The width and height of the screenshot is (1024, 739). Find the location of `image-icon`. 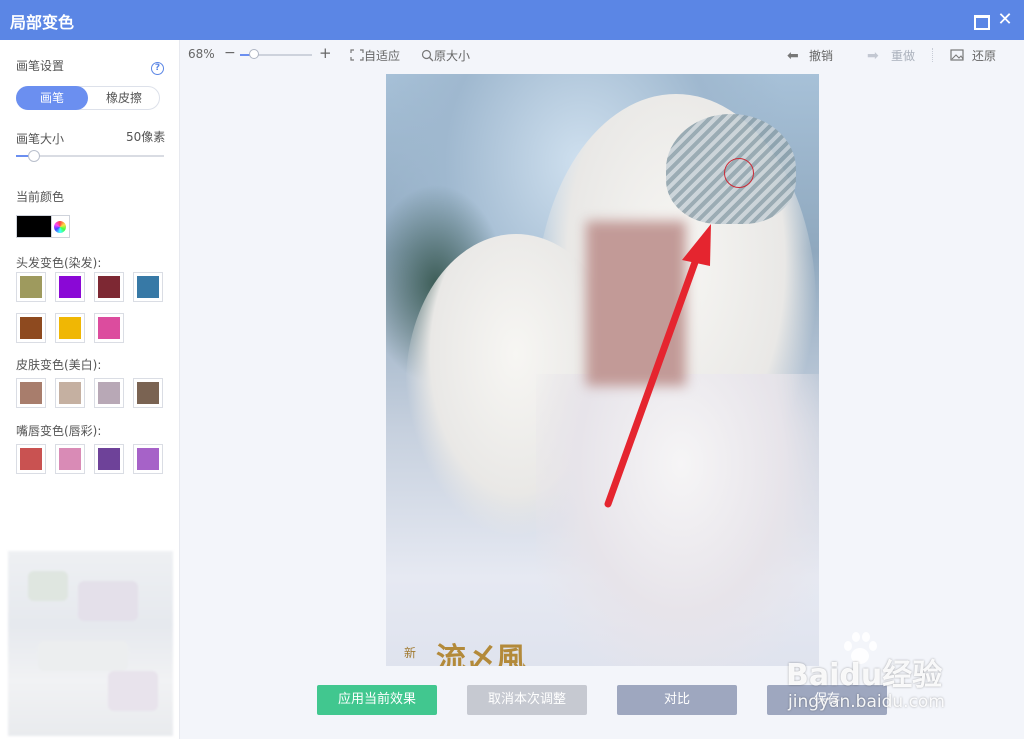

image-icon is located at coordinates (957, 55).